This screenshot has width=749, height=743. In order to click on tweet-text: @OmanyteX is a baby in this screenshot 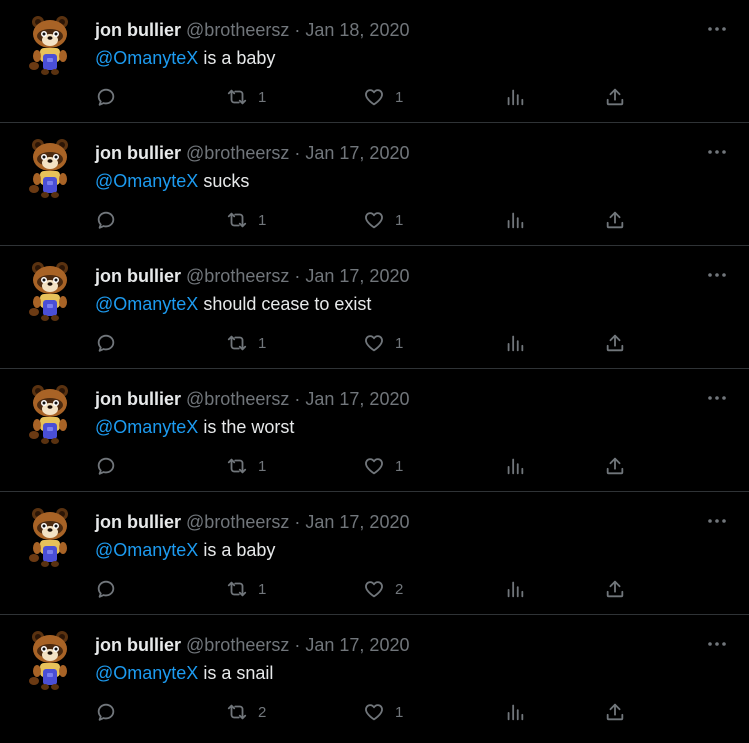, I will do `click(185, 58)`.